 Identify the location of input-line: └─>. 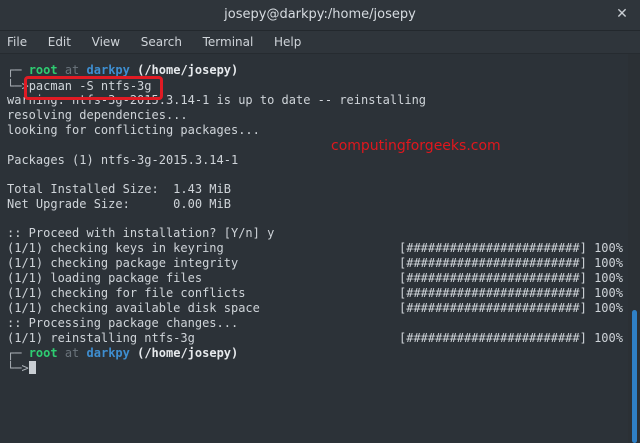
(21, 368).